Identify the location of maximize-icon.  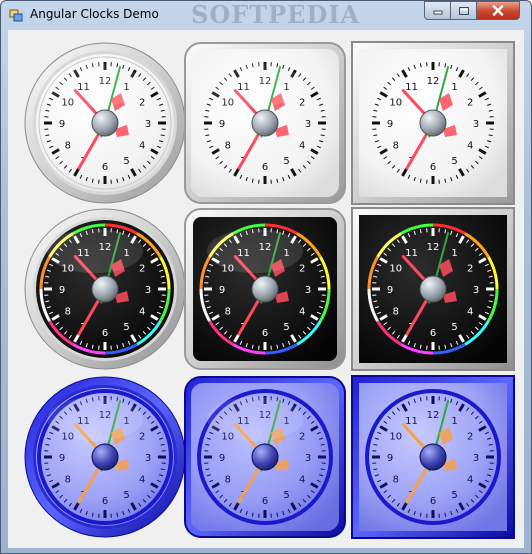
(463, 10).